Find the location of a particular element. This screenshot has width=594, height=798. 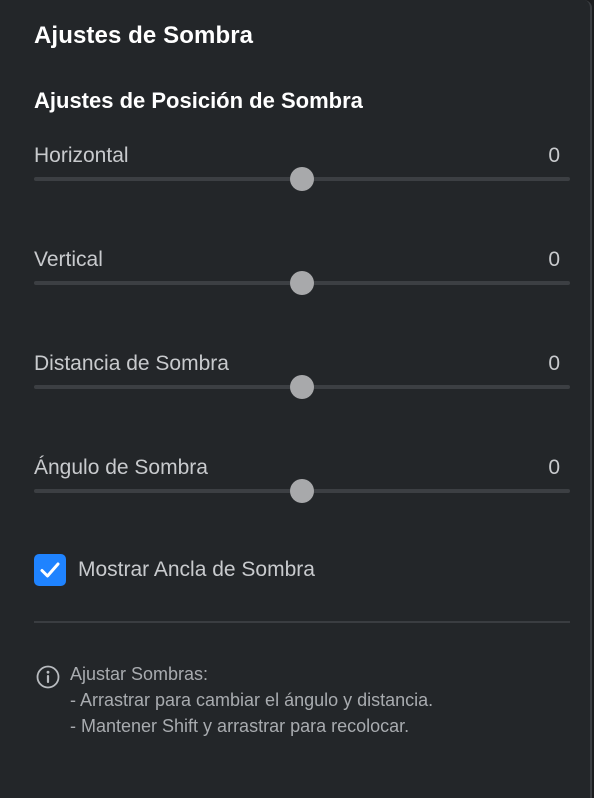

angle-slider-row: Ángulo de Sombra 0 is located at coordinates (302, 491).